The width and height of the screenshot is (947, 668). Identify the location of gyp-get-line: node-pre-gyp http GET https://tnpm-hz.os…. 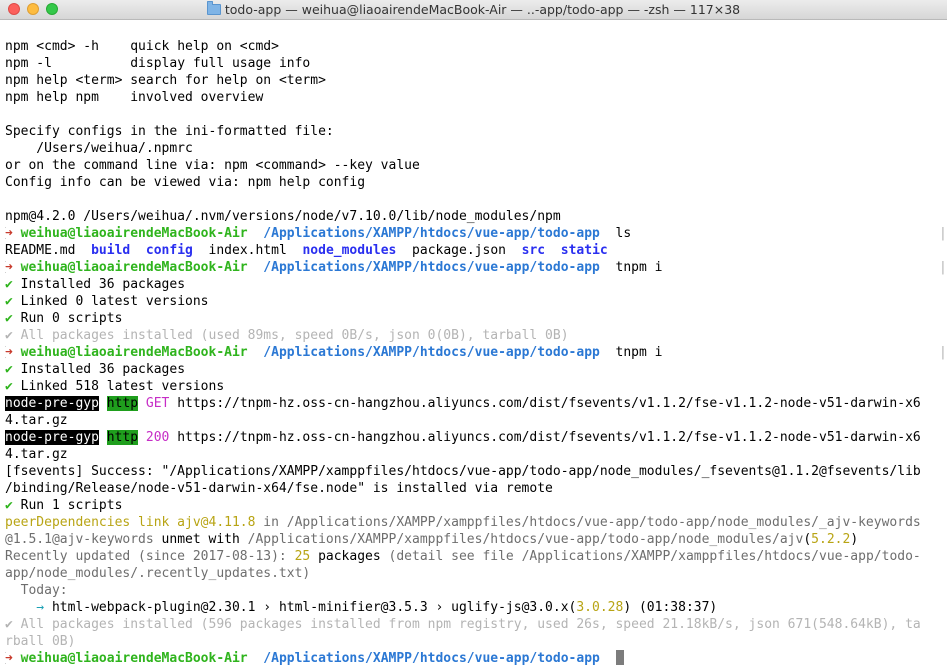
(476, 403).